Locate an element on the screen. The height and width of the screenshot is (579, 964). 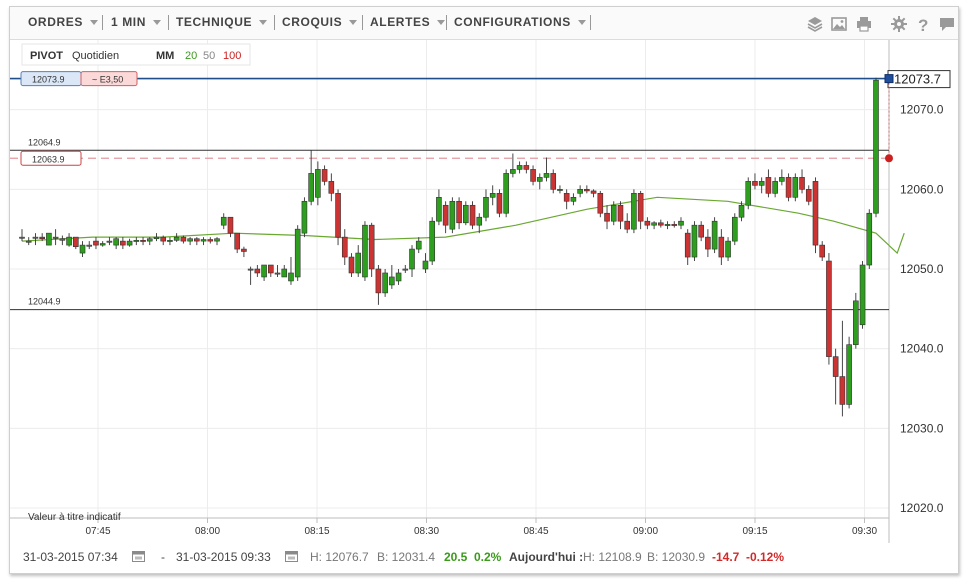
help-icon: ? is located at coordinates (923, 24).